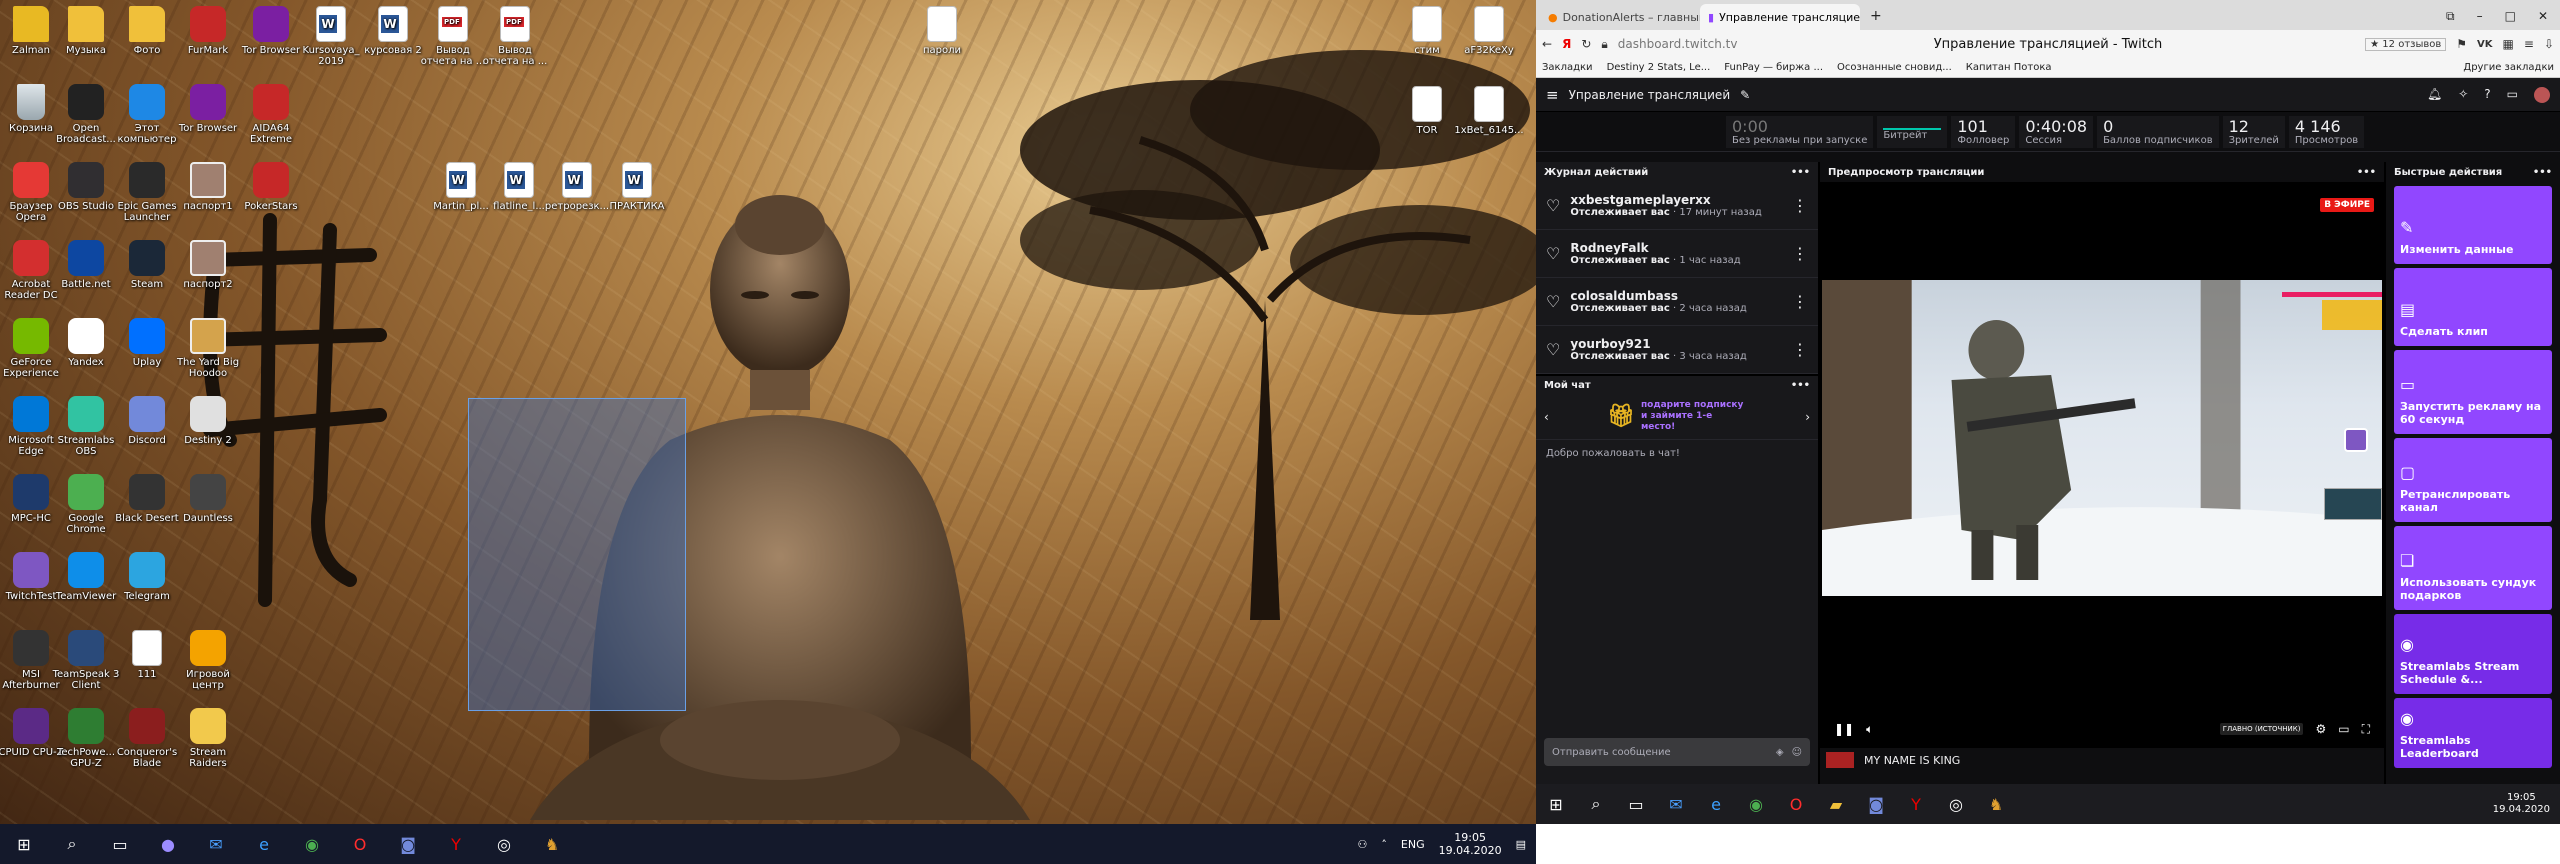 This screenshot has height=864, width=2560. I want to click on bookmark-item: Закладки, so click(1567, 67).